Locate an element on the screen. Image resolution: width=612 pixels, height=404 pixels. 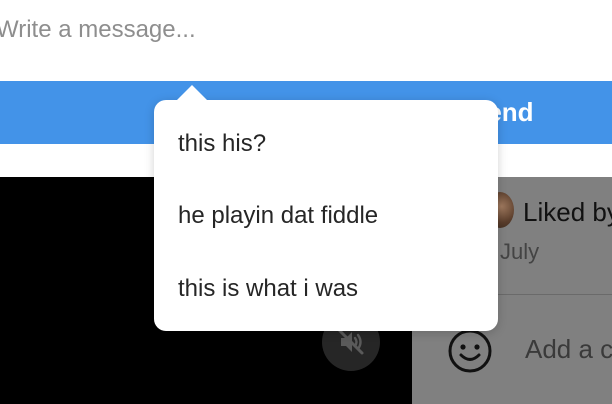
suggestion-item: he playin dat fiddle is located at coordinates (326, 216).